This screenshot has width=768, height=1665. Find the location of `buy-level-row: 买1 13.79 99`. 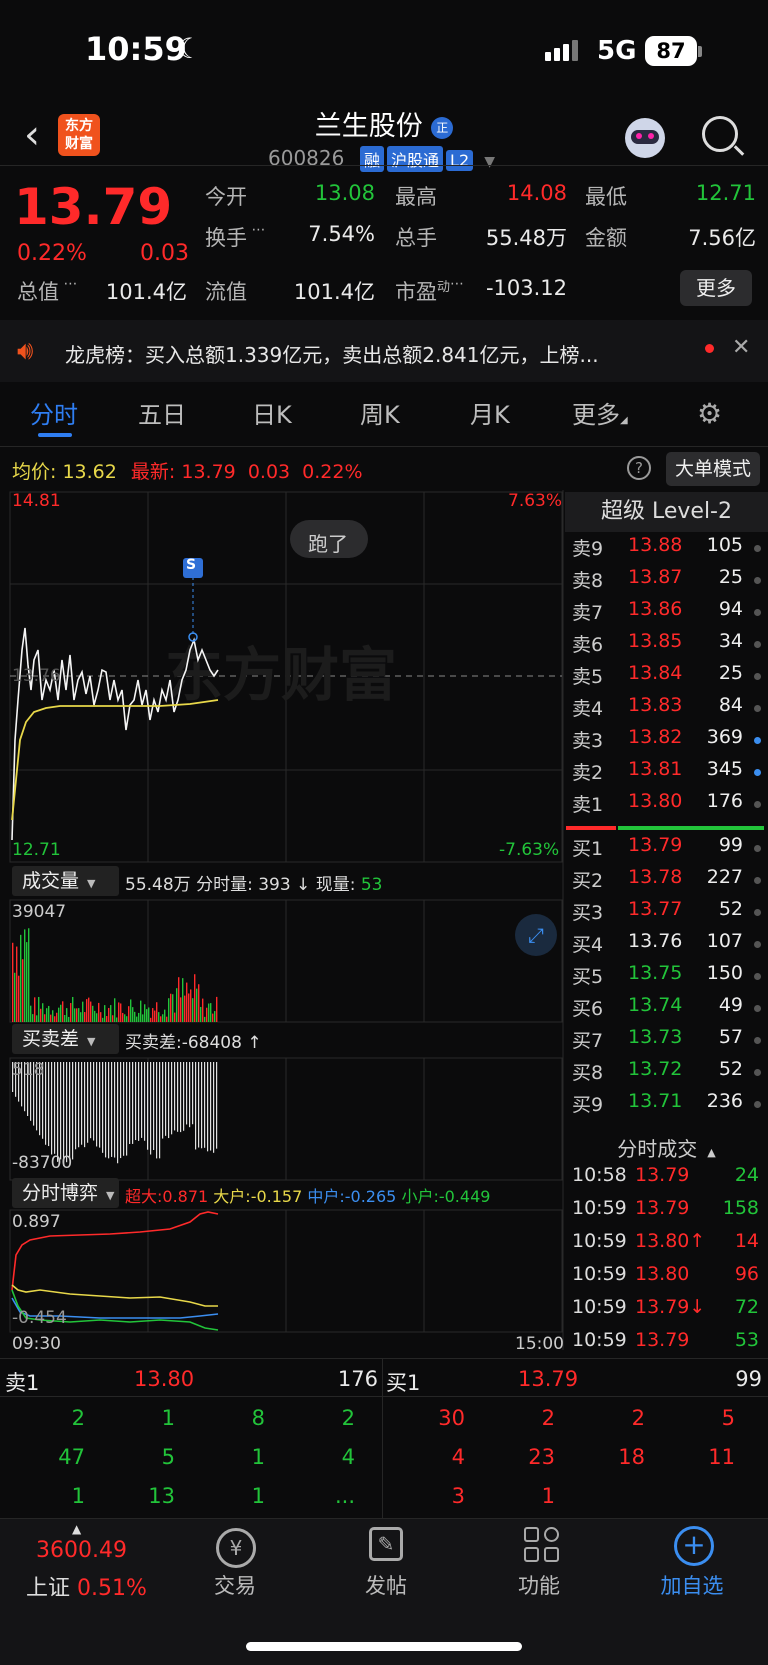

buy-level-row: 买1 13.79 99 is located at coordinates (667, 850).